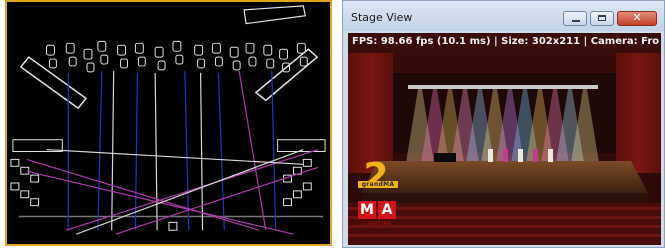 This screenshot has height=248, width=665. Describe the element at coordinates (367, 210) in the screenshot. I see `ma-logo-m: M` at that location.